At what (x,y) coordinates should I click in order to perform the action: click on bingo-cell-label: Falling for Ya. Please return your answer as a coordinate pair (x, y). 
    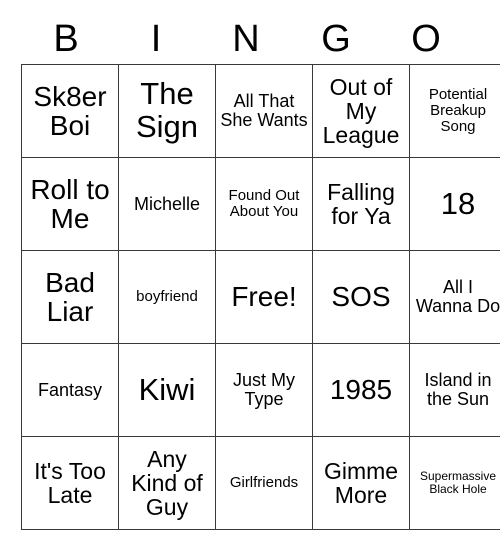
    Looking at the image, I should click on (361, 203).